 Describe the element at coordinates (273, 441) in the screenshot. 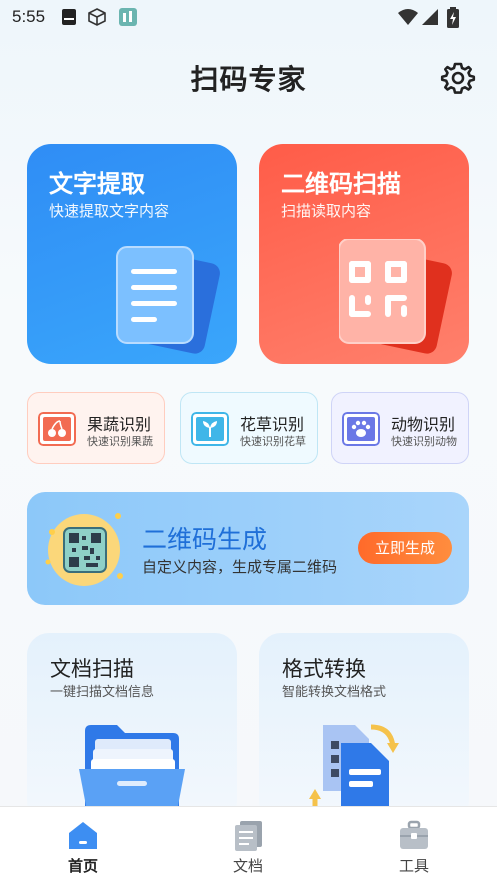

I see `plant-recognition-subtitle: 快速识别花草` at that location.